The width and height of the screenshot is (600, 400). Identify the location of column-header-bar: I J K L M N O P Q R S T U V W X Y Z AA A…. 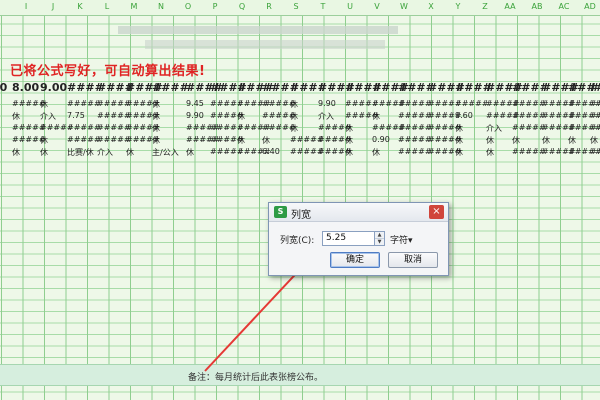
(300, 8).